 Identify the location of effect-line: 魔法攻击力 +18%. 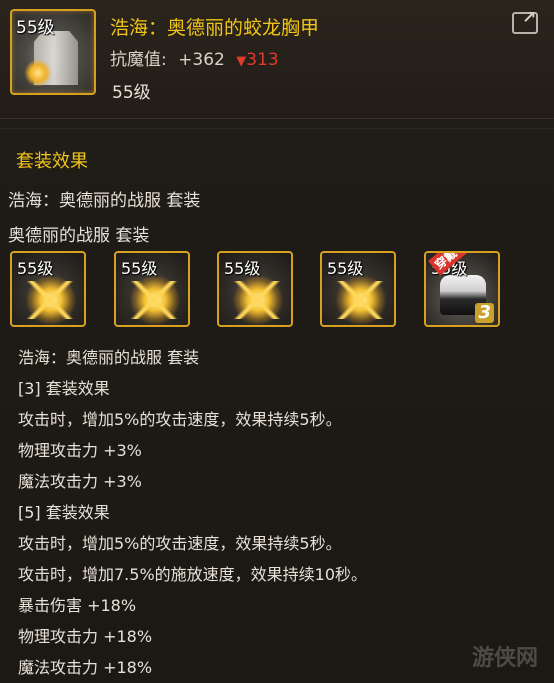
(85, 667).